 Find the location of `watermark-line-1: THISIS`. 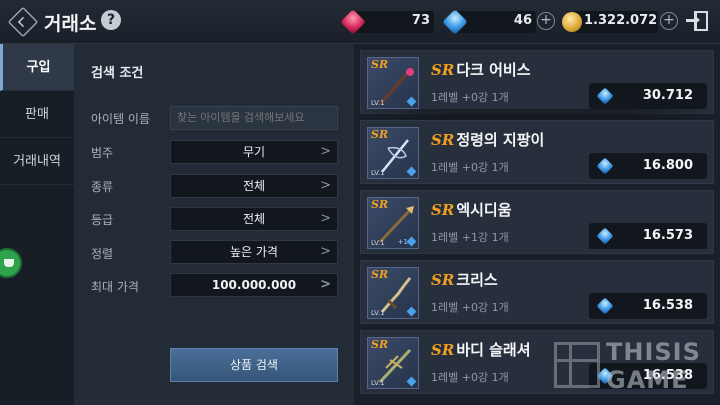

watermark-line-1: THISIS is located at coordinates (653, 352).